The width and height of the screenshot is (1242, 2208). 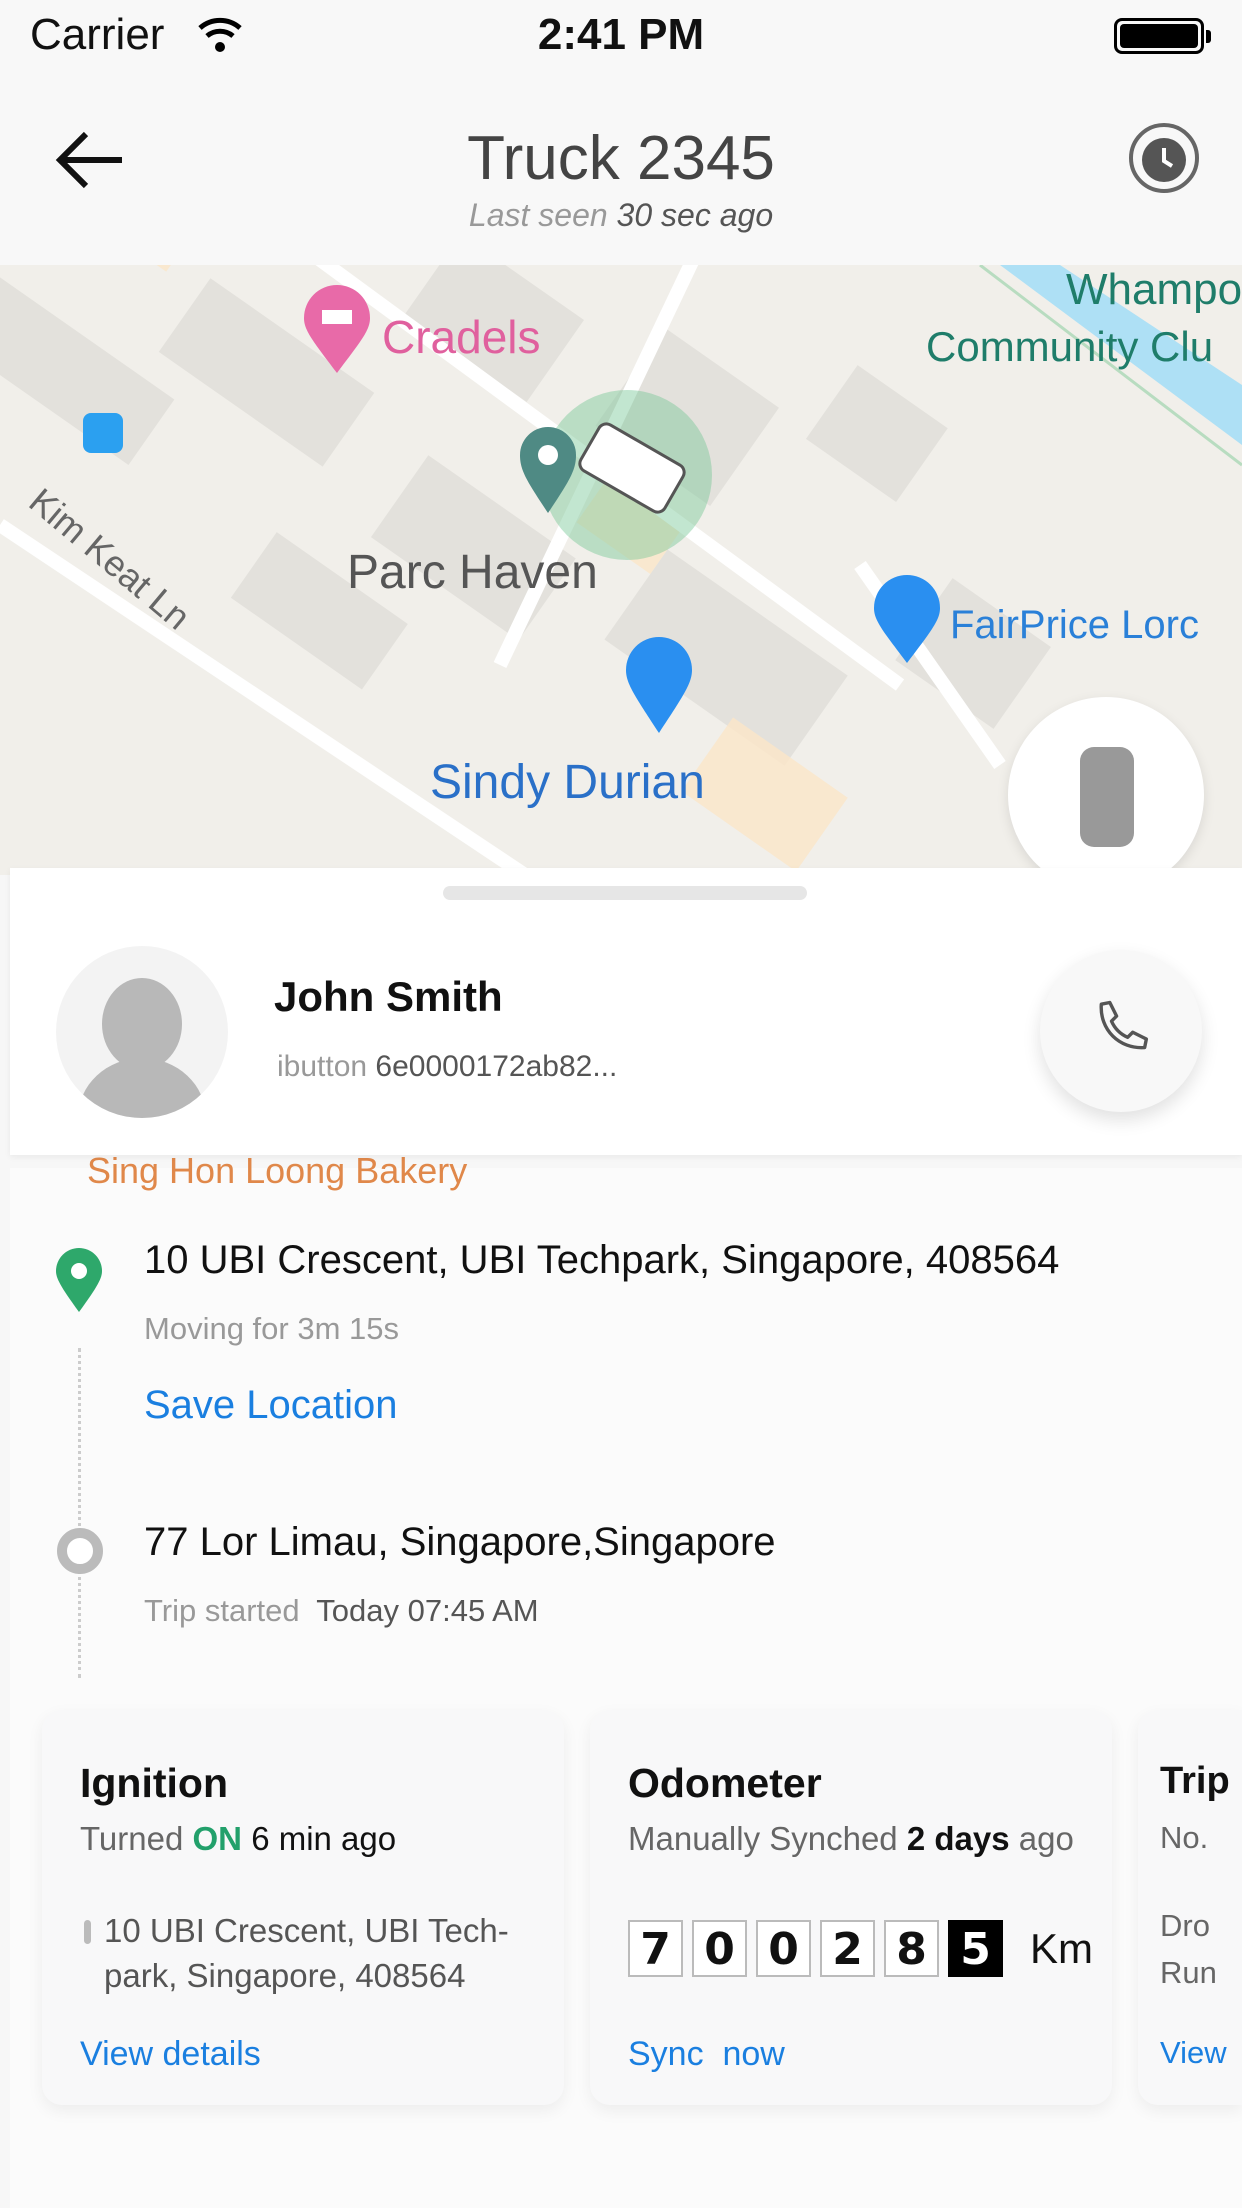 I want to click on trip-line: No., so click(x=1184, y=1837).